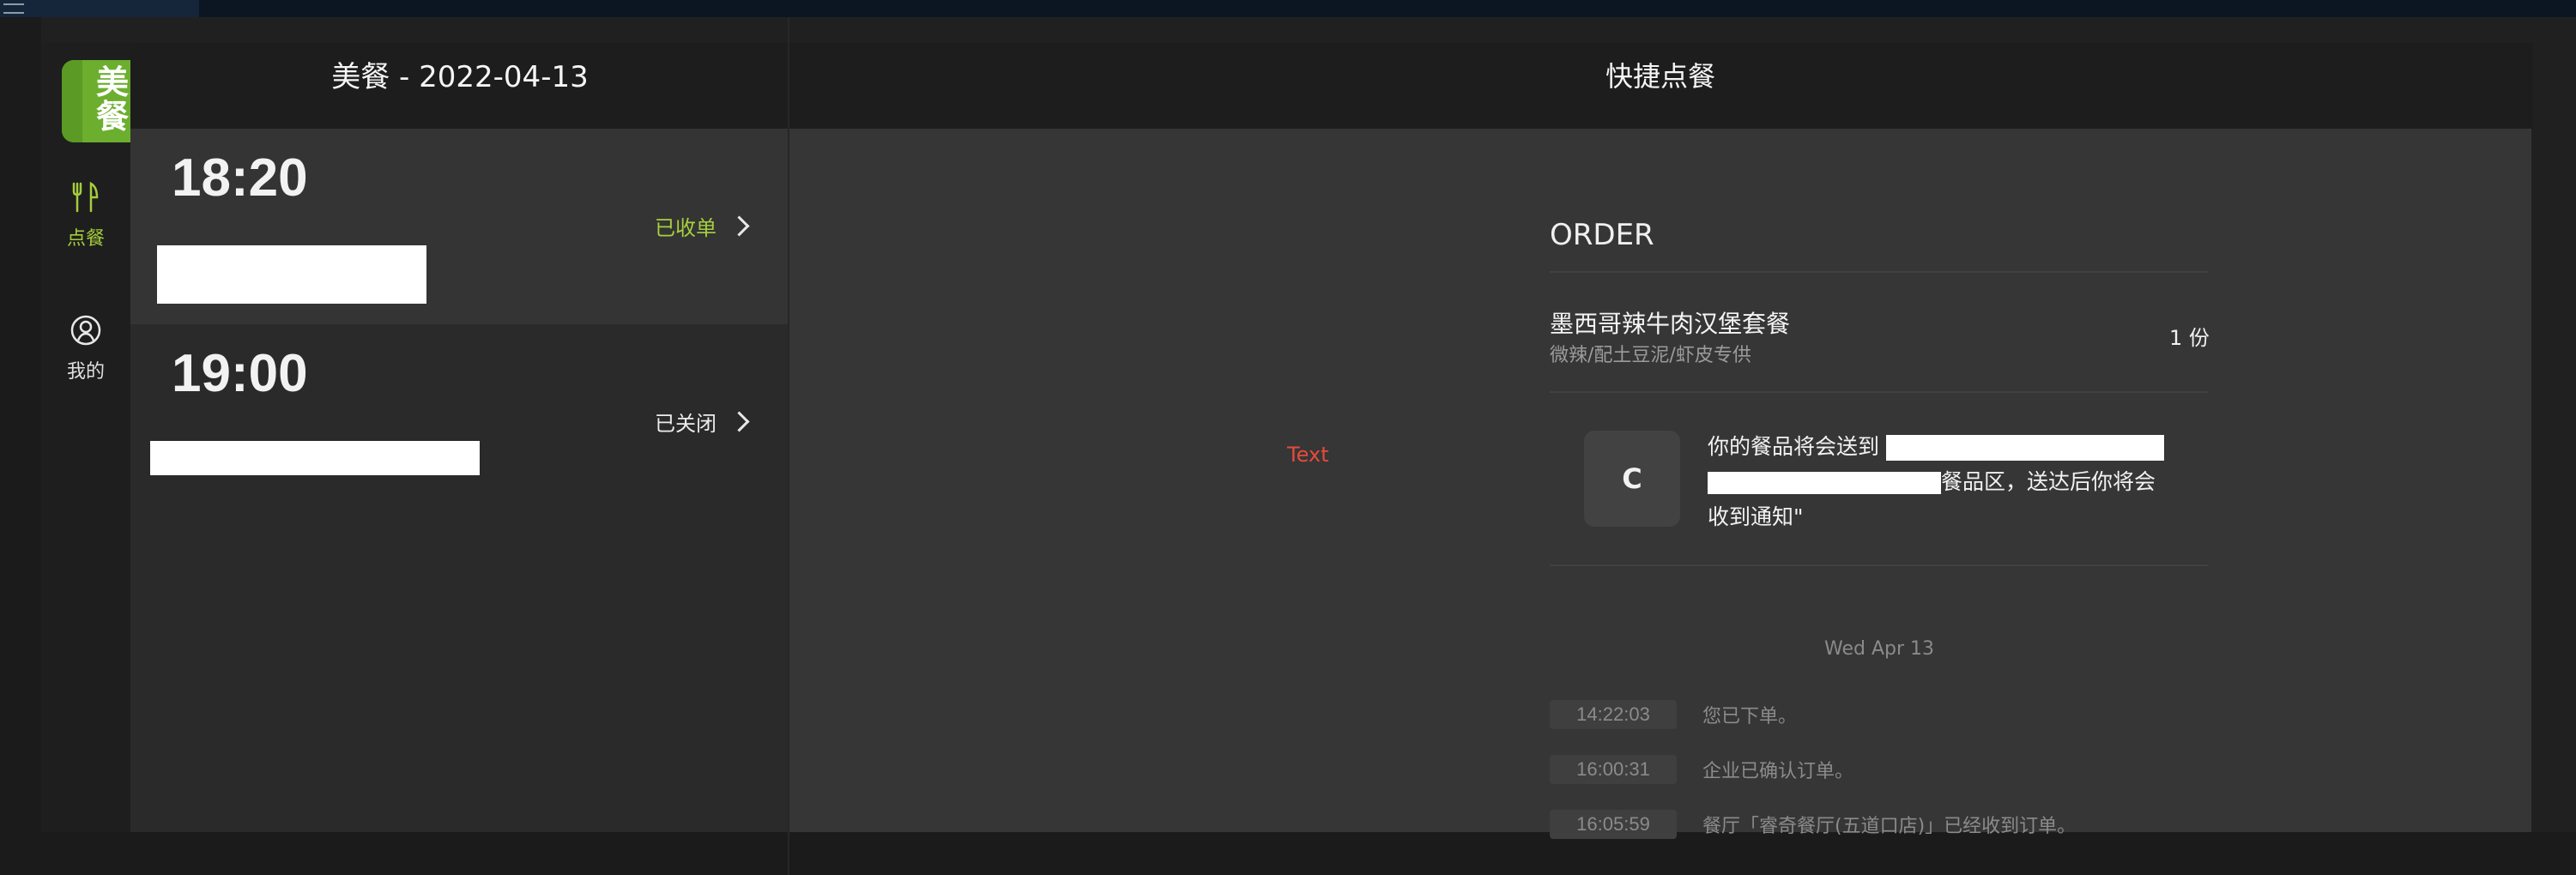  I want to click on sidebar: 美 餐 点餐 我的, so click(92, 437).